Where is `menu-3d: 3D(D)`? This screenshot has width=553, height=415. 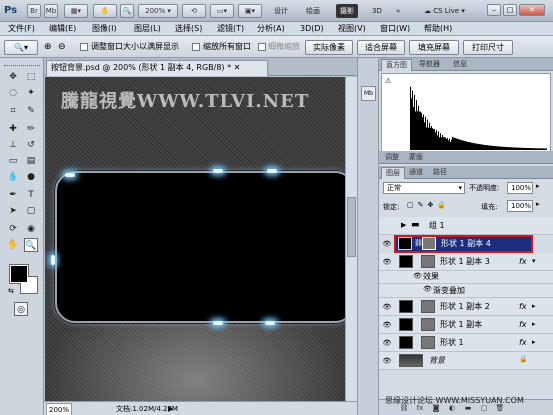 menu-3d: 3D(D) is located at coordinates (312, 29).